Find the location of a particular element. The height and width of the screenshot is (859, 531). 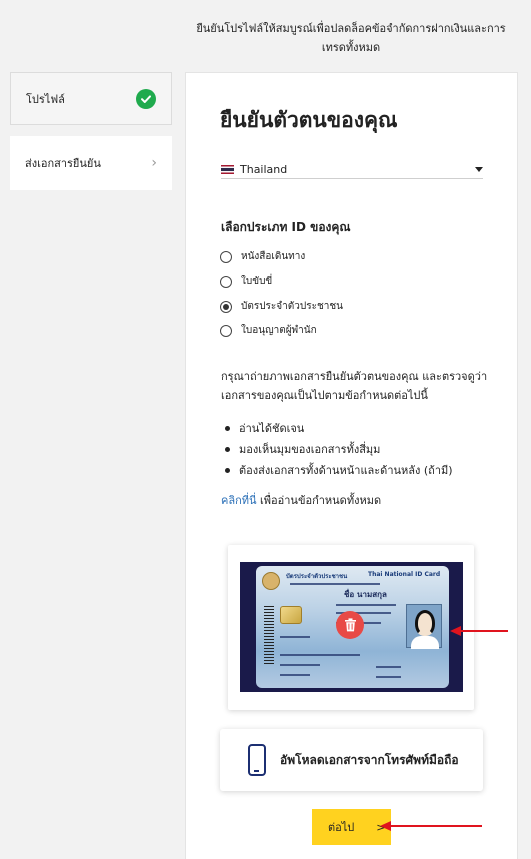

id-type-option-residence-permit: ใบอนุญาตผู้พำนัก is located at coordinates (268, 330).